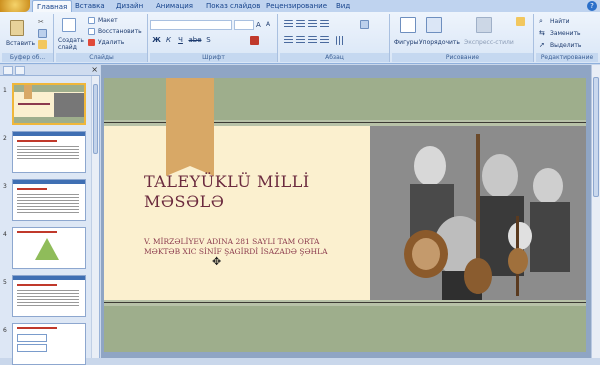  What do you see at coordinates (120, 31) in the screenshot?
I see `reset-button: Восстановить` at bounding box center [120, 31].